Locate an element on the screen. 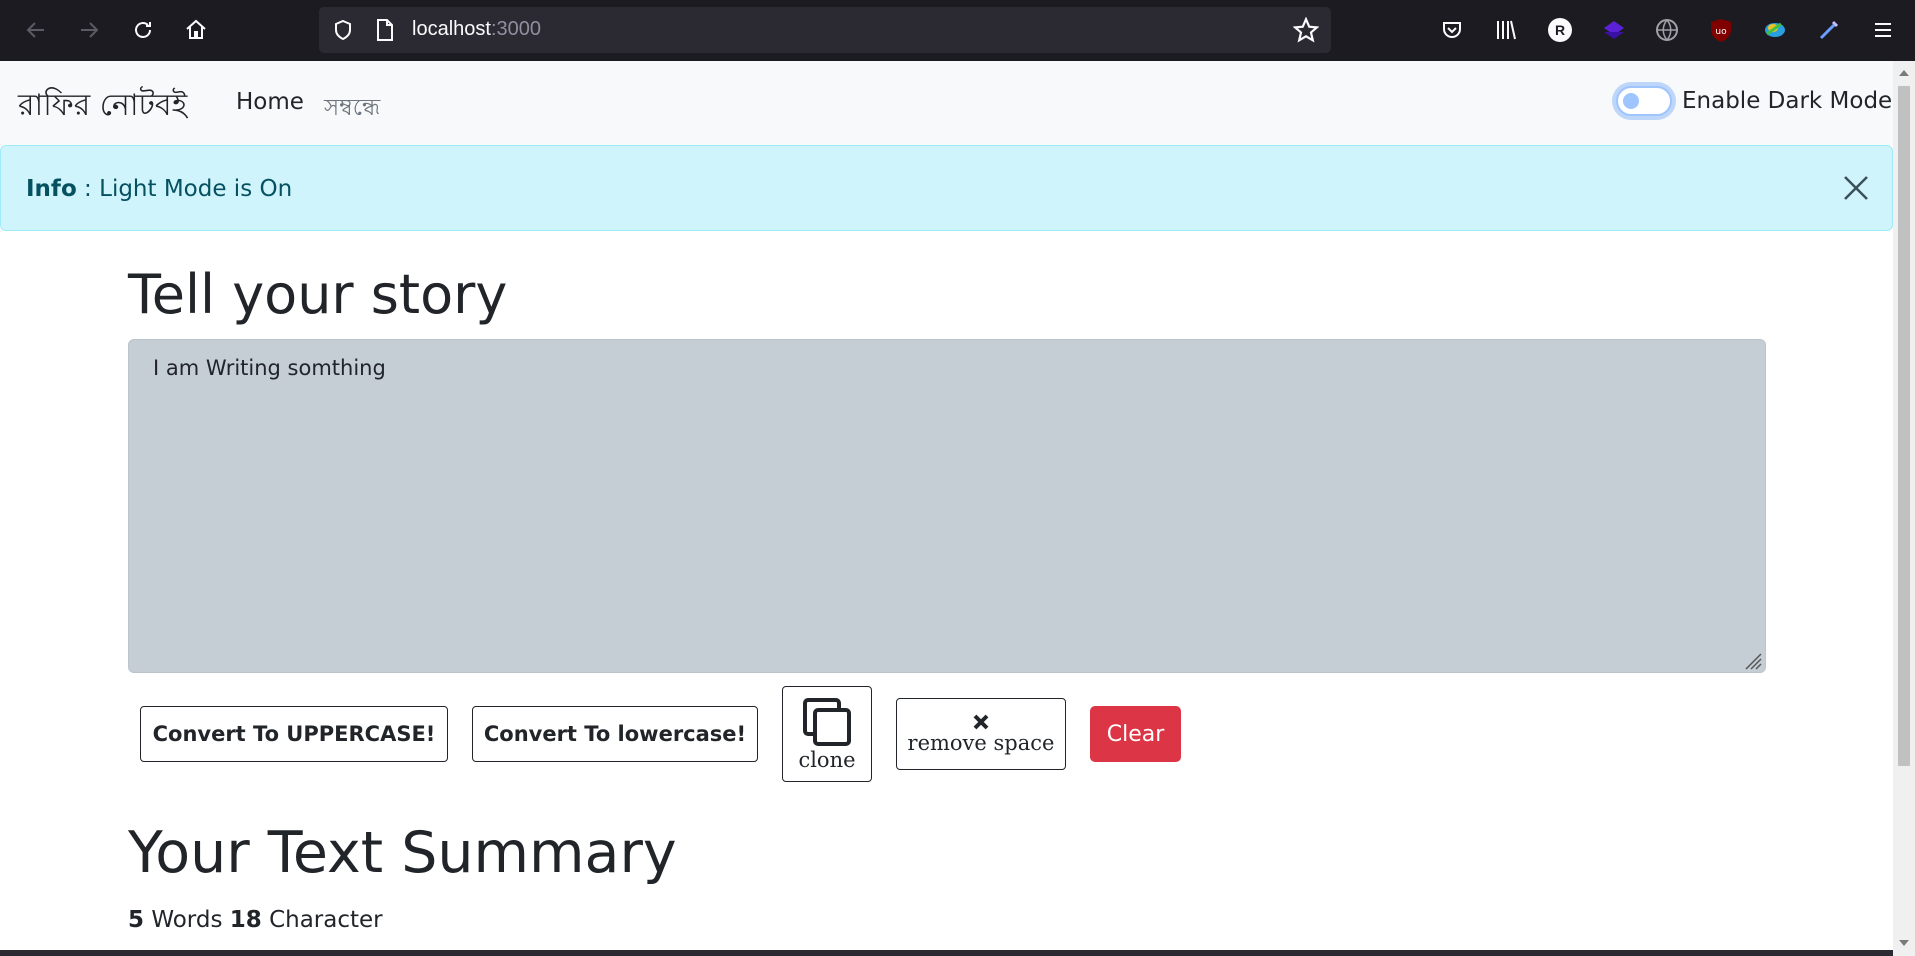 The image size is (1915, 956). switch-knob is located at coordinates (1631, 101).